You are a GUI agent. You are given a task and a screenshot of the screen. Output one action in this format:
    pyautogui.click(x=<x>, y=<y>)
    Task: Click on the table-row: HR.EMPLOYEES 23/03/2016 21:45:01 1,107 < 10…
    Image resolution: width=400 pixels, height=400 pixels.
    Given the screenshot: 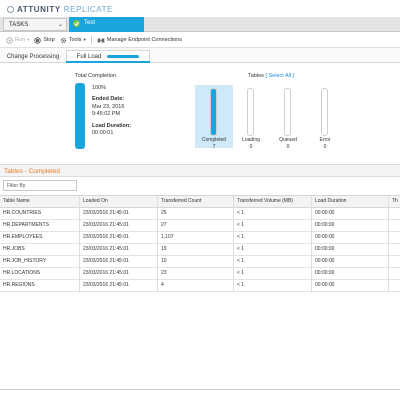 What is the action you would take?
    pyautogui.click(x=200, y=238)
    